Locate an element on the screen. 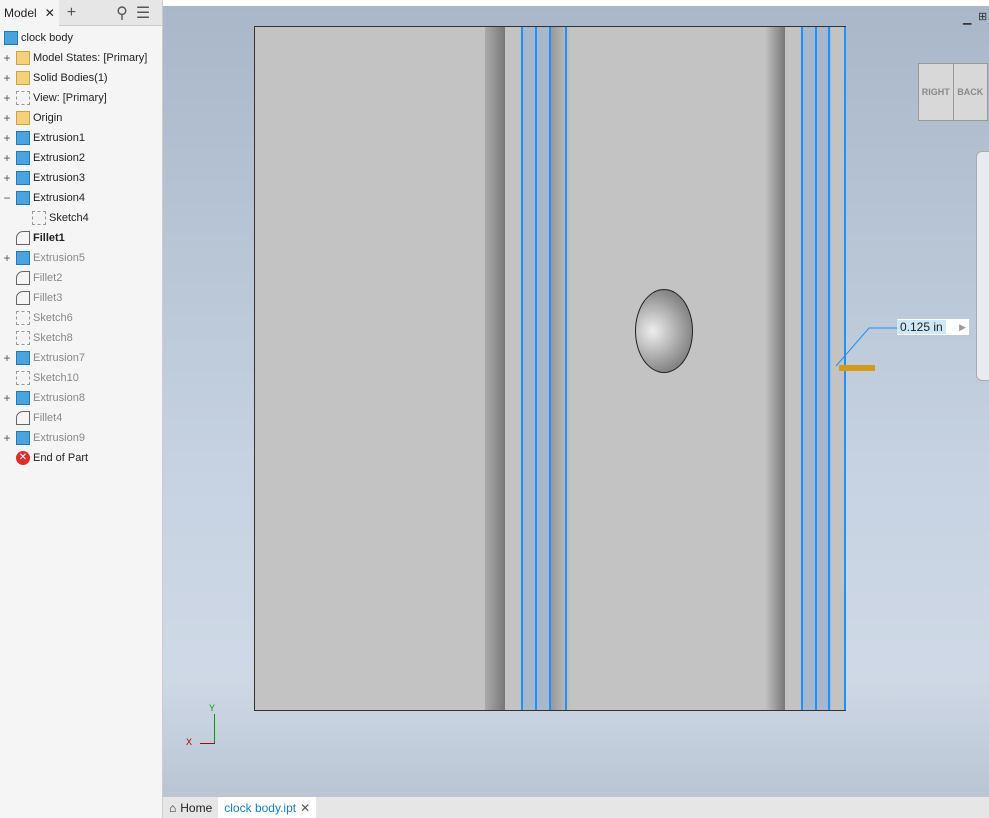 The height and width of the screenshot is (818, 989). viewcube-right: RIGHT is located at coordinates (936, 92).